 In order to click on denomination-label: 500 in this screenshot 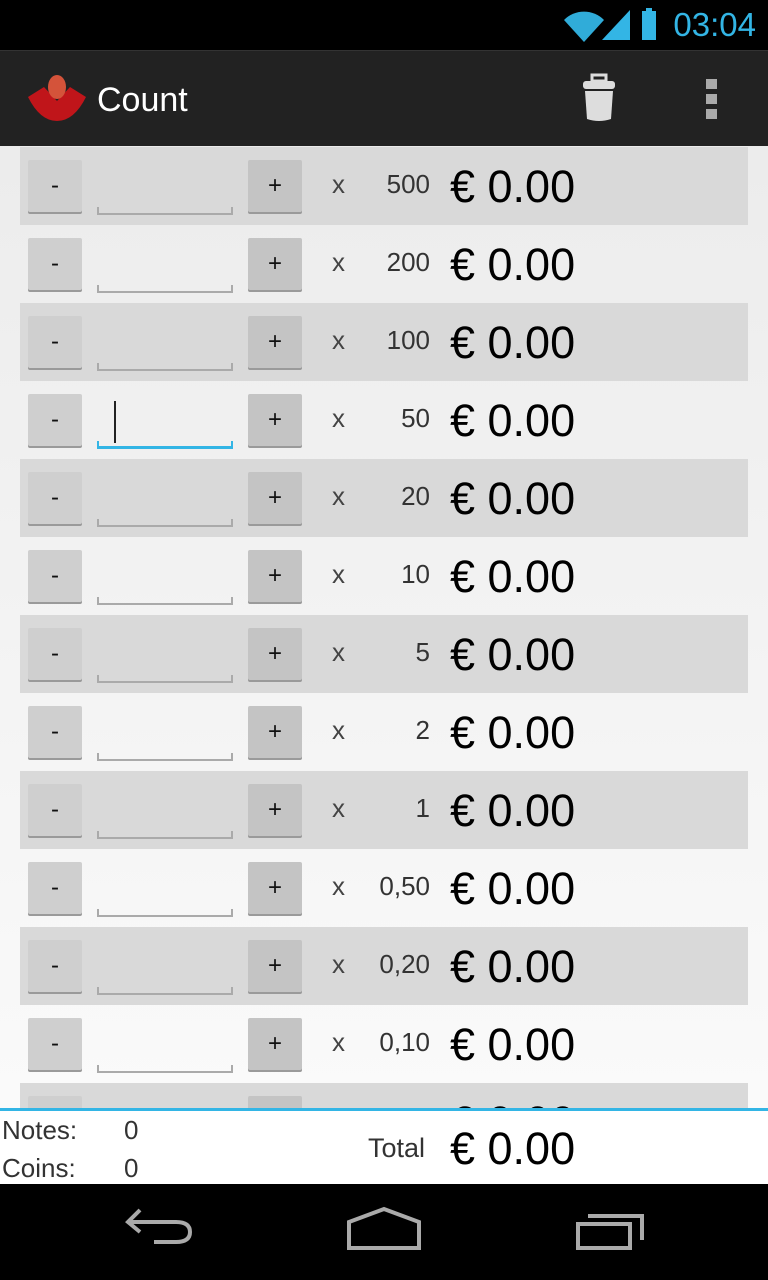, I will do `click(408, 184)`.